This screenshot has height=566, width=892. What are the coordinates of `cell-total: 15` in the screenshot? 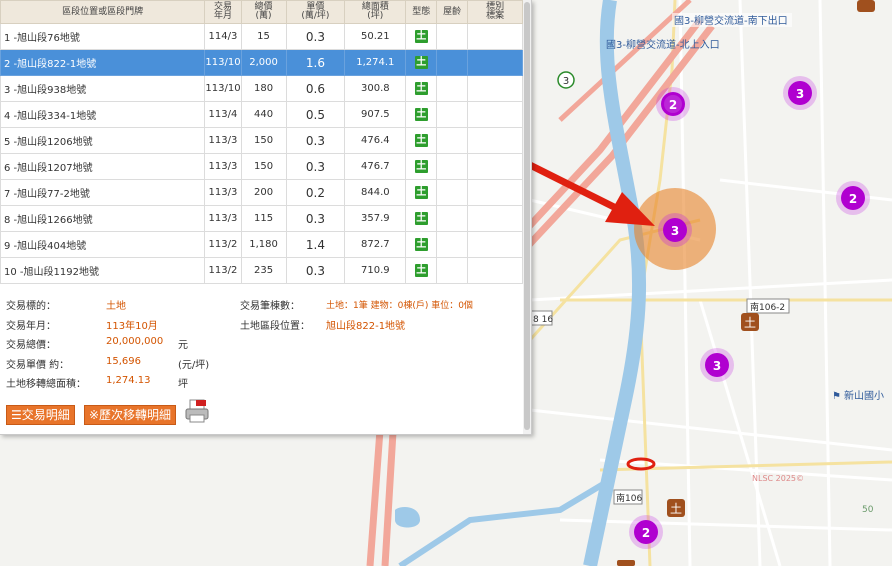 It's located at (263, 36).